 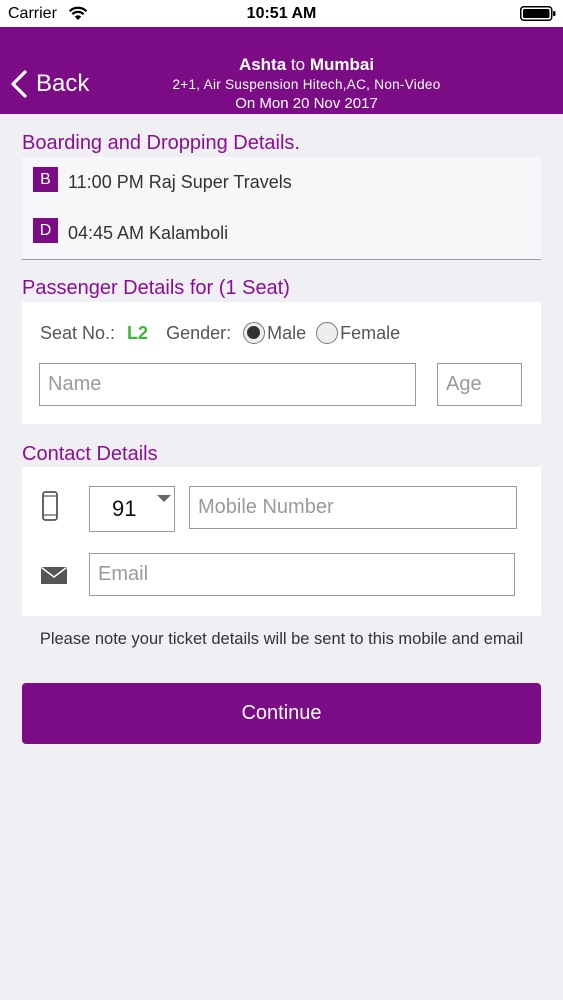 I want to click on boarding-section-title: Boarding and Dropping Details., so click(x=161, y=143).